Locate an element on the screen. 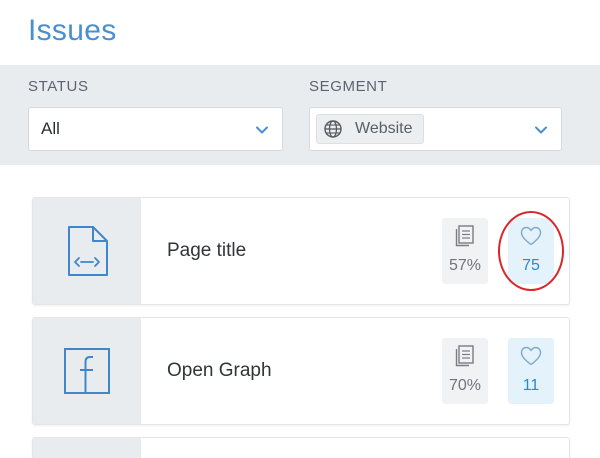 Image resolution: width=600 pixels, height=458 pixels. facebook-icon is located at coordinates (87, 371).